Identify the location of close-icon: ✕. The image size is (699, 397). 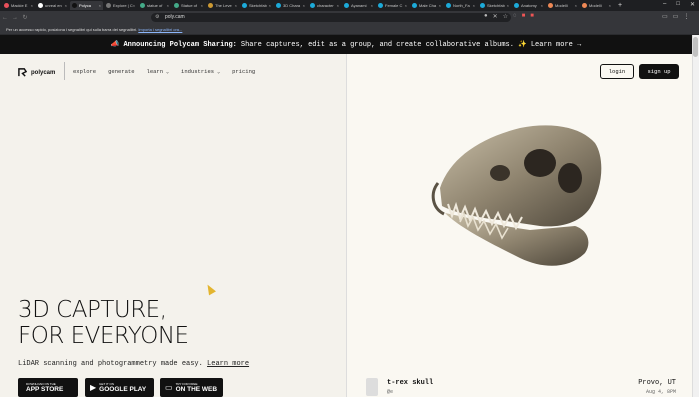
(692, 4).